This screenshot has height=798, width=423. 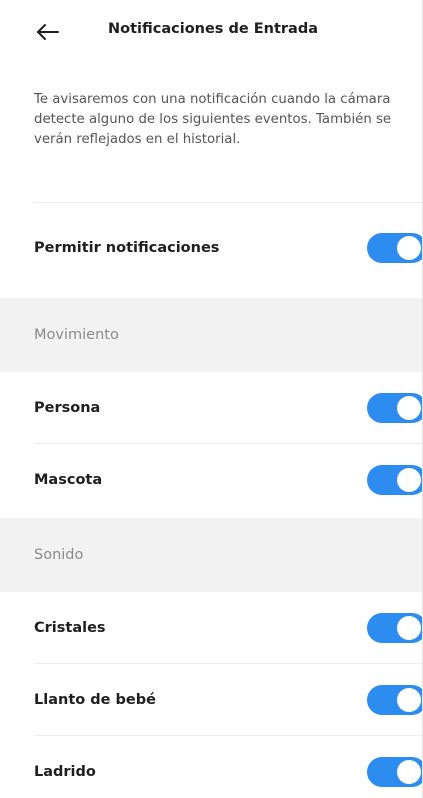 What do you see at coordinates (211, 700) in the screenshot?
I see `setting-row-llanto-de-bebe: Llanto de bebé` at bounding box center [211, 700].